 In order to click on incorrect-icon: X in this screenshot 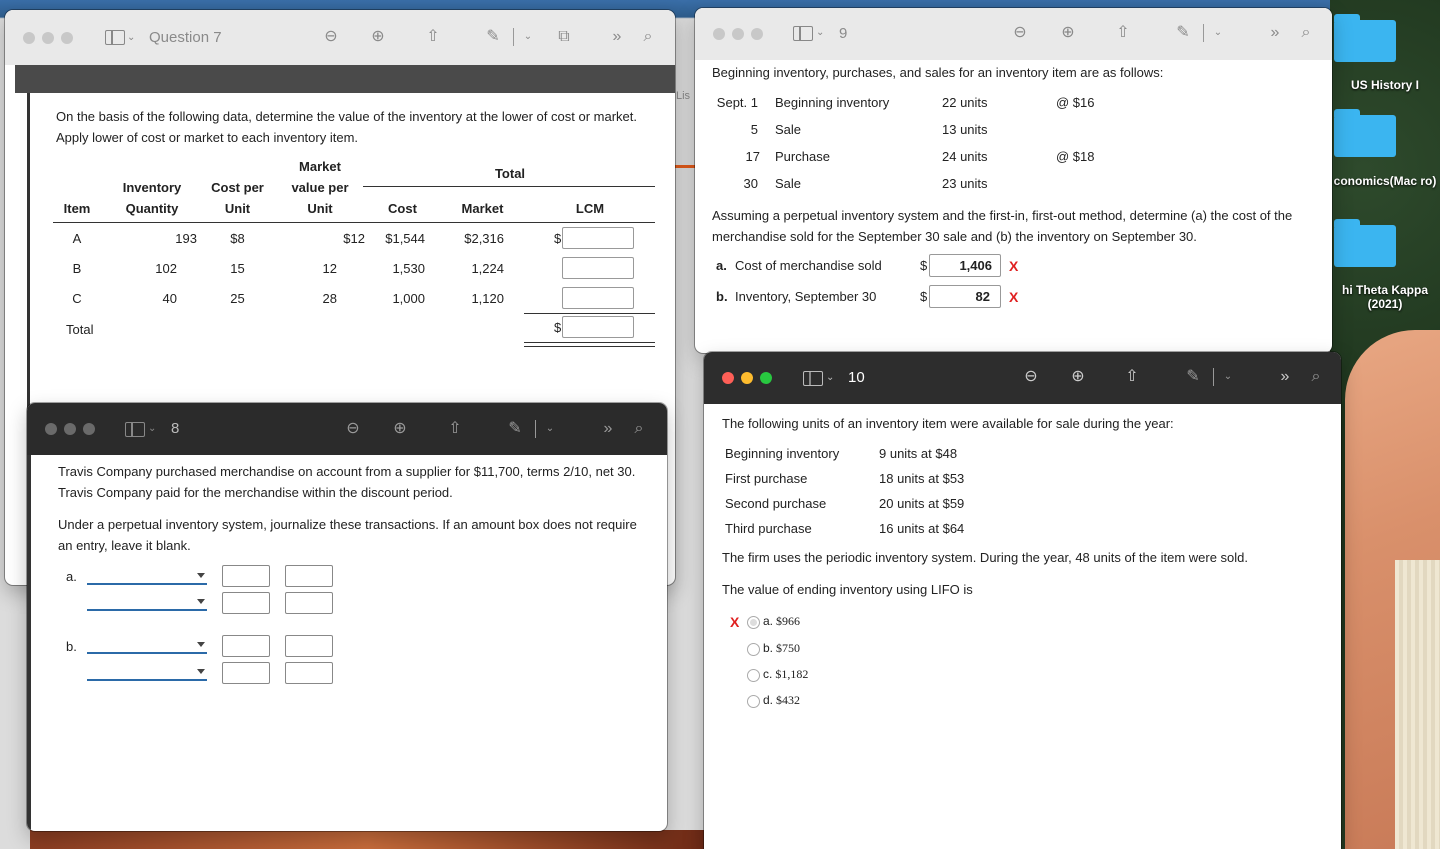, I will do `click(735, 622)`.